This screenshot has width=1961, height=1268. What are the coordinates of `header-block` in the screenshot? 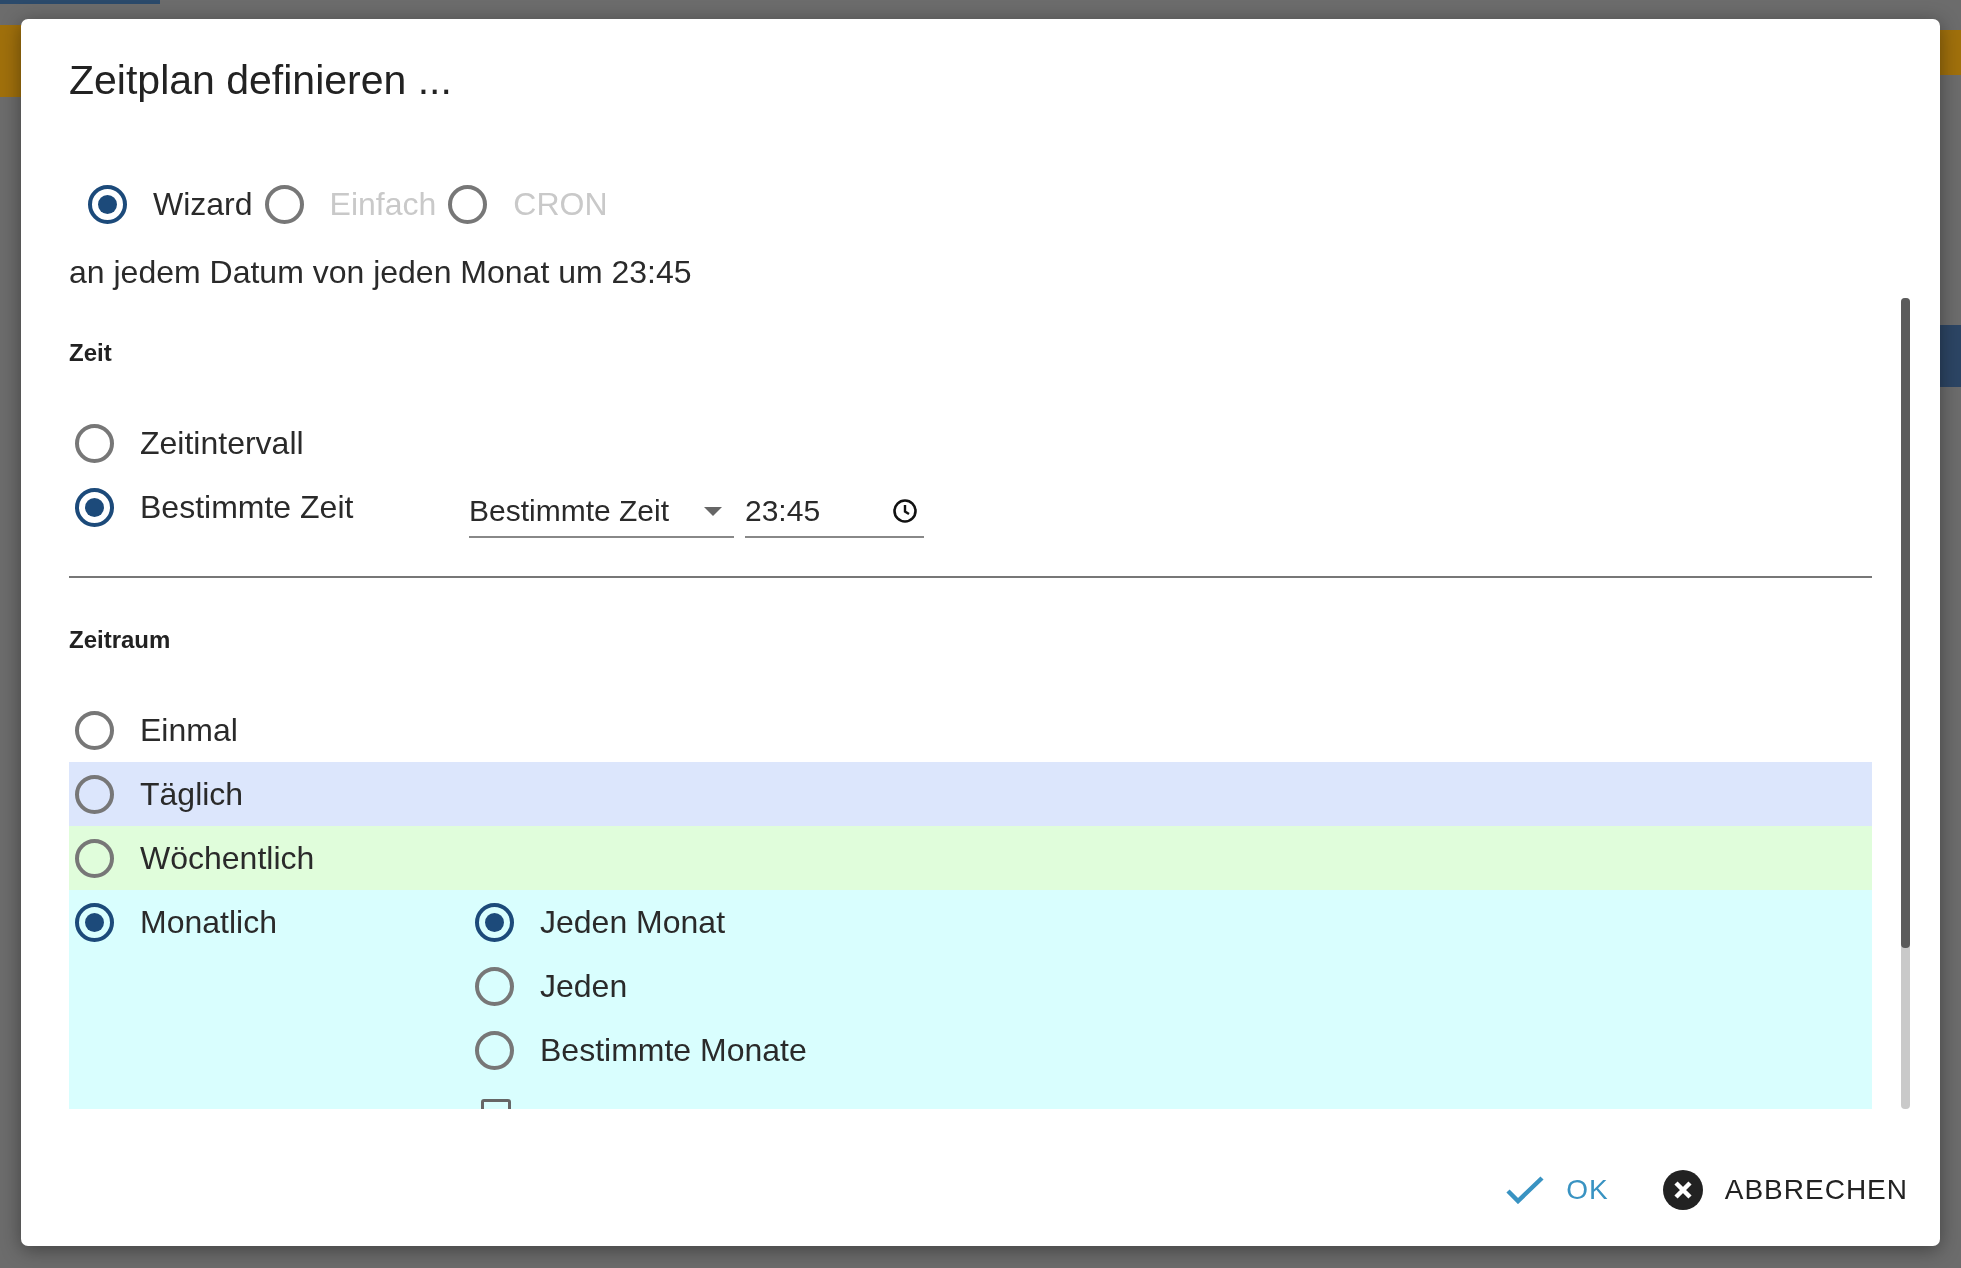 It's located at (1950, 356).